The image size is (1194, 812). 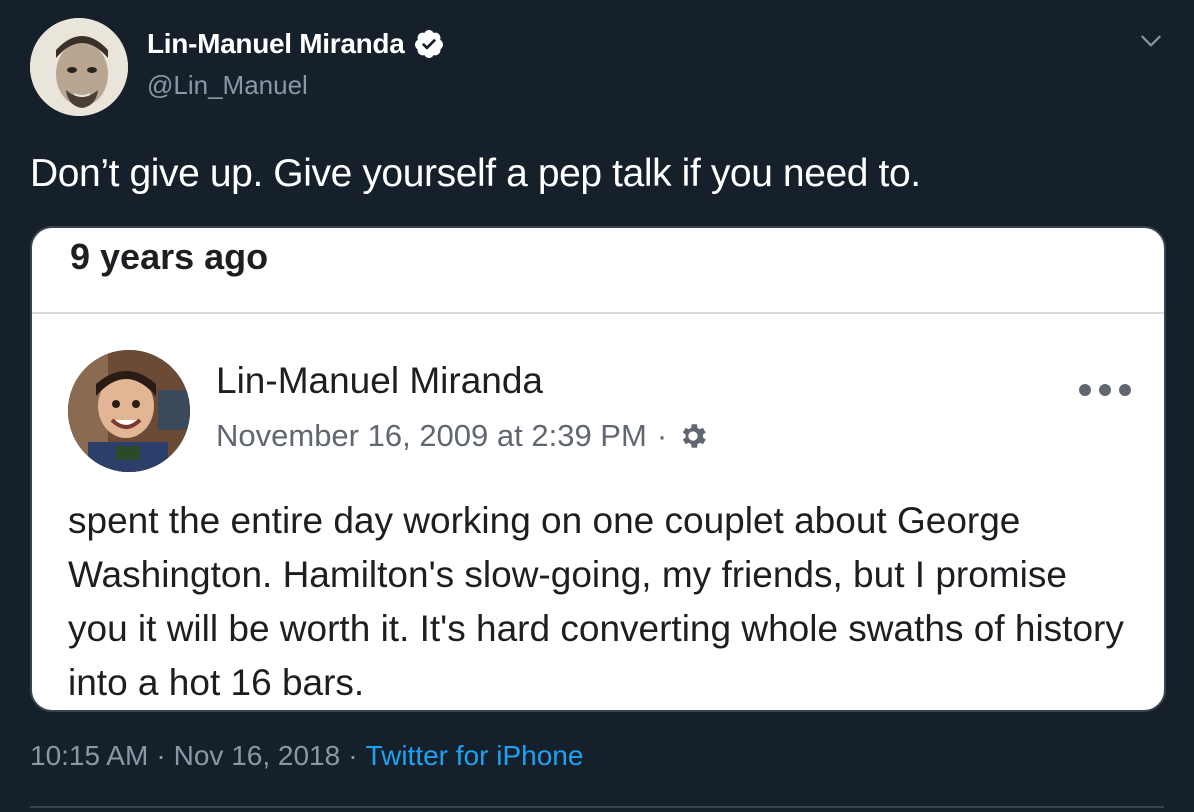 I want to click on tweet-date: Nov 16, 2018, so click(x=257, y=756).